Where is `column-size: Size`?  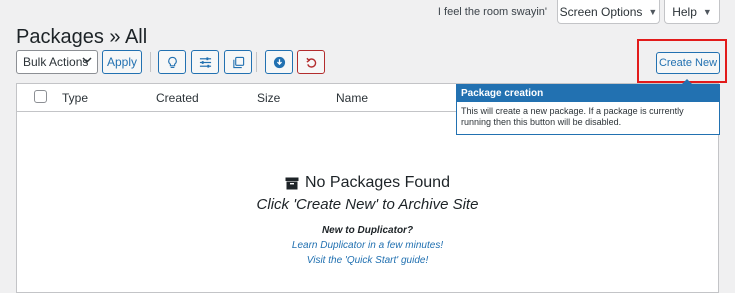
column-size: Size is located at coordinates (269, 98).